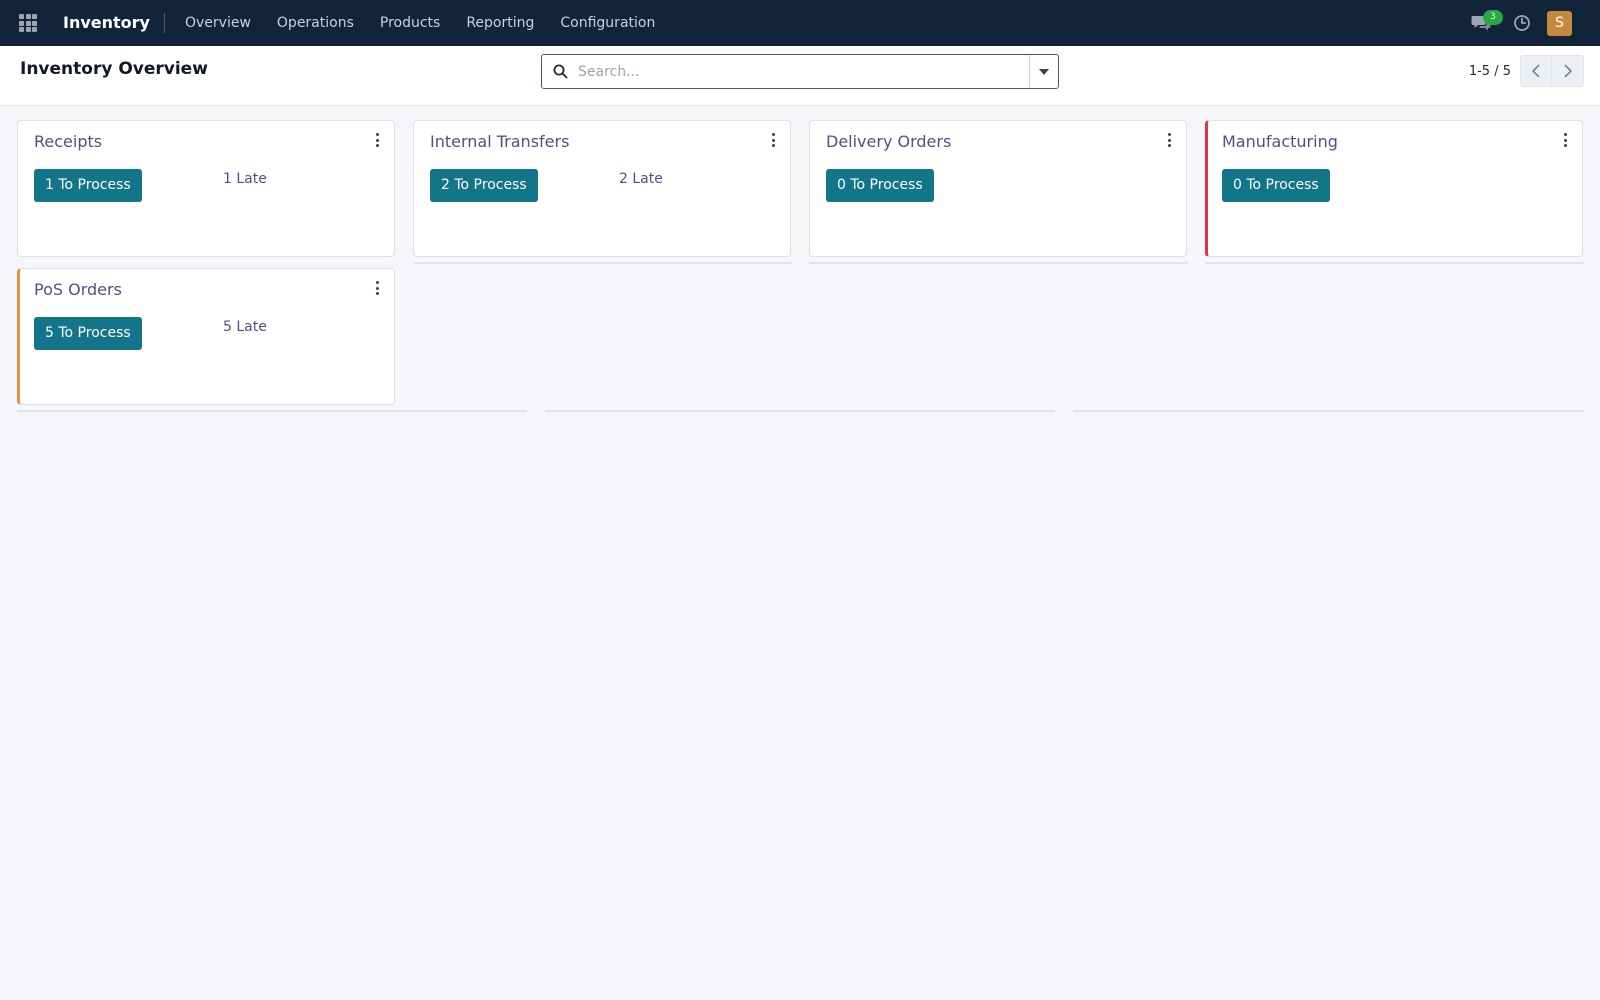 This screenshot has height=1000, width=1600. I want to click on navbar-systray: 3 S, so click(1520, 23).